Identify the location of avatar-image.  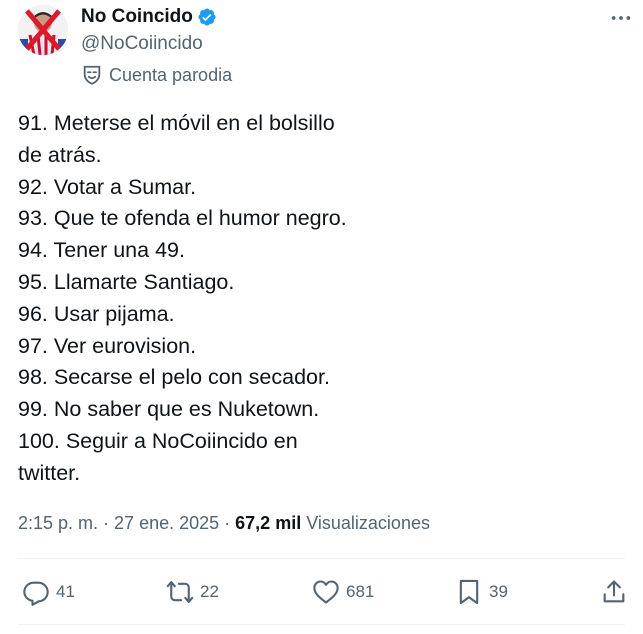
(43, 30).